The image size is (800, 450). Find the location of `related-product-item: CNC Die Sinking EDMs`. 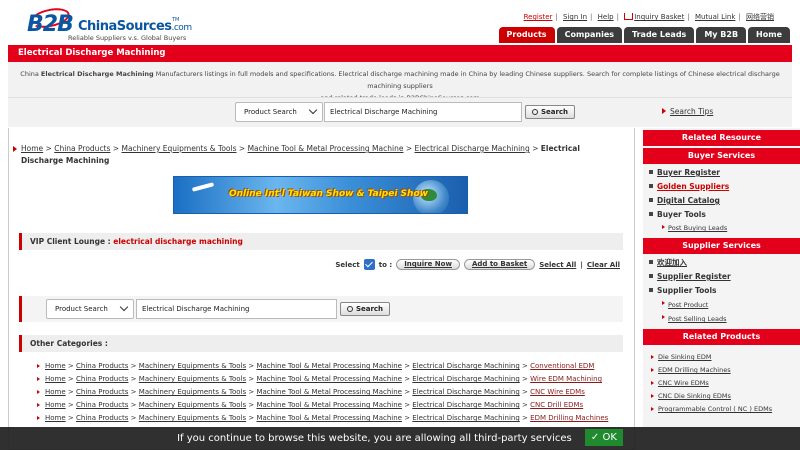

related-product-item: CNC Die Sinking EDMs is located at coordinates (721, 396).